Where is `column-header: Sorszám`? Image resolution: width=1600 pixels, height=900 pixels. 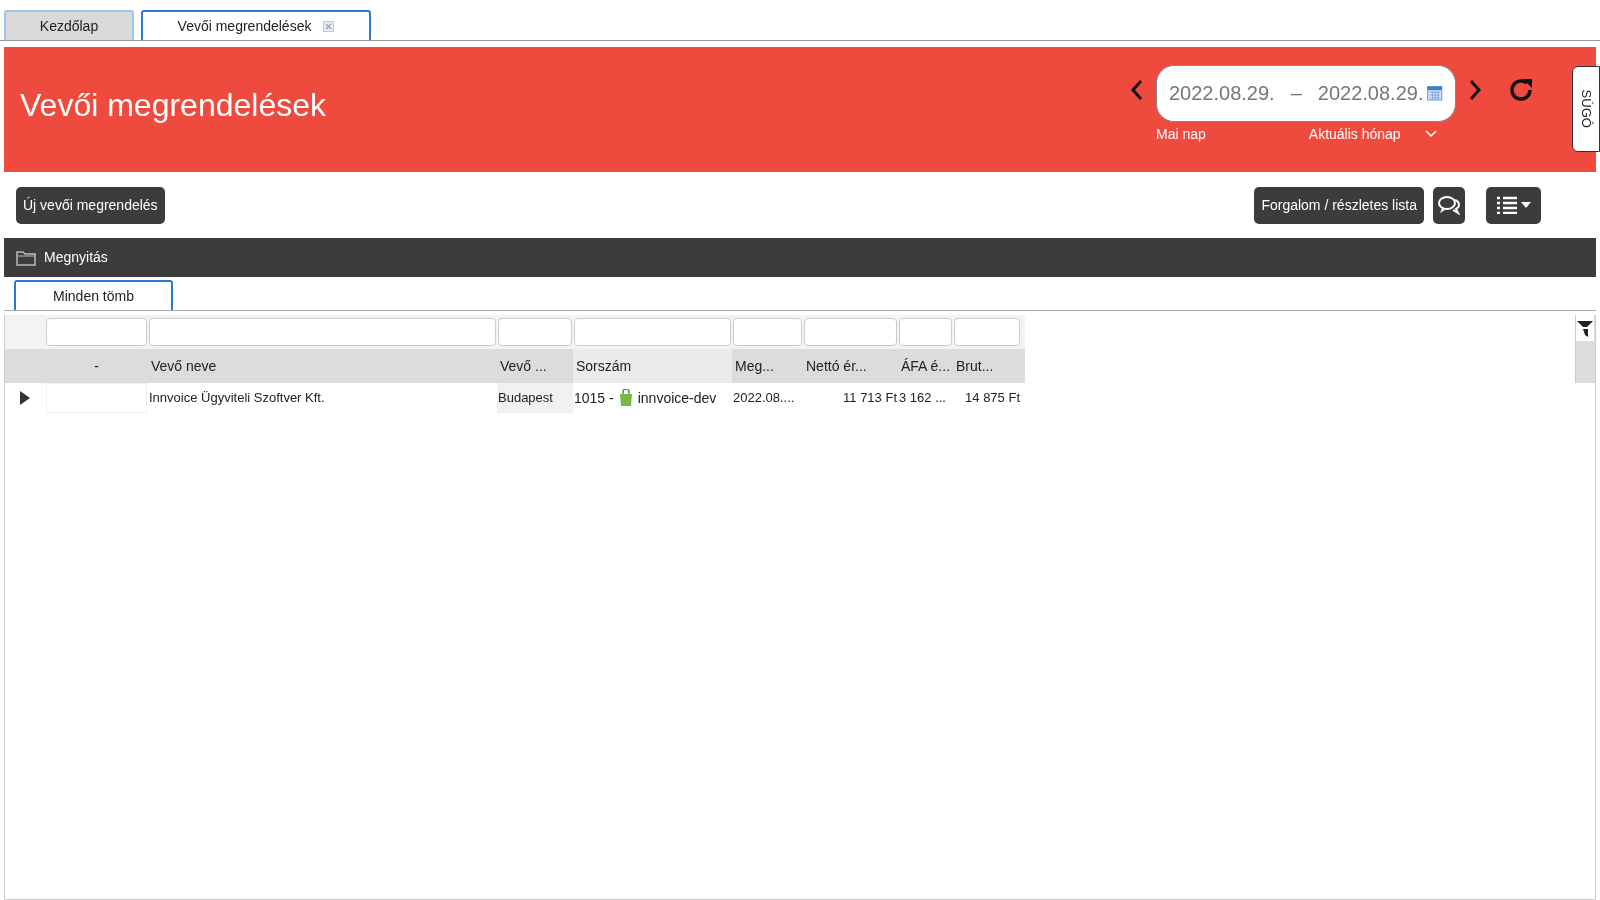 column-header: Sorszám is located at coordinates (652, 366).